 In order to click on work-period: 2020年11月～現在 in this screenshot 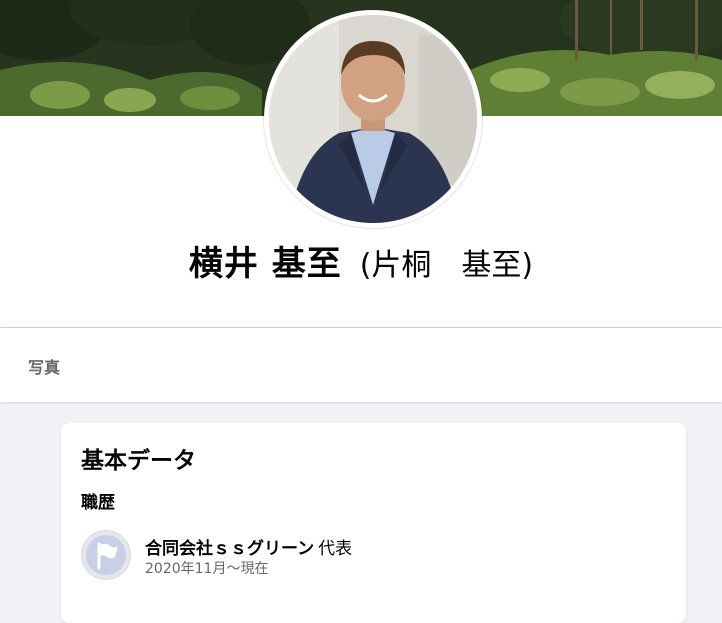, I will do `click(207, 569)`.